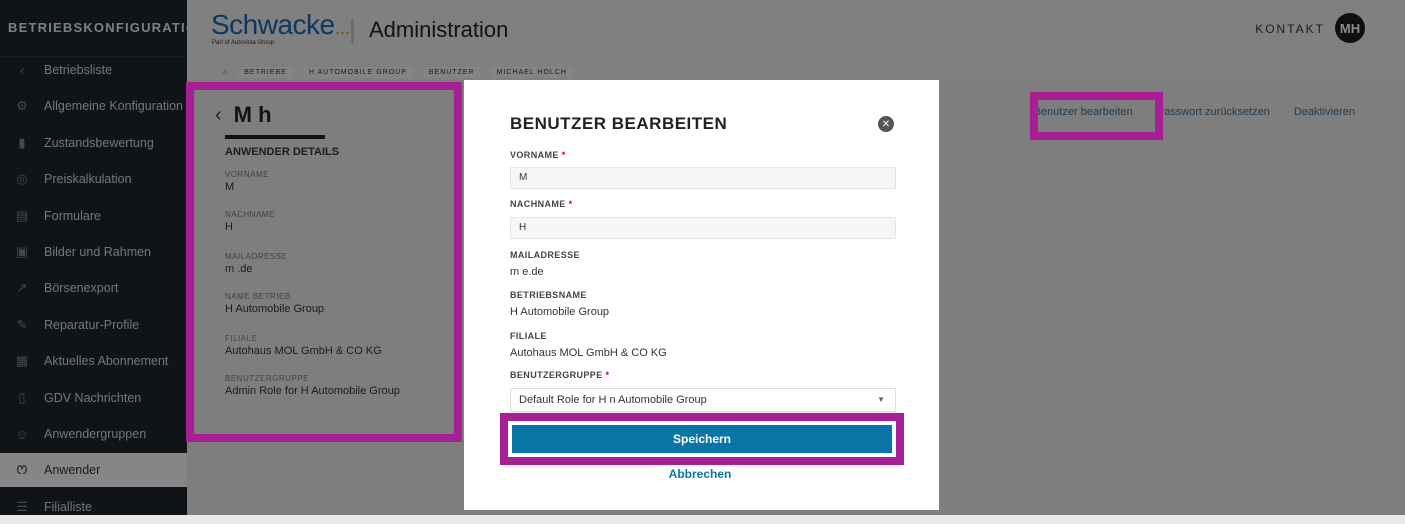 The height and width of the screenshot is (524, 1405). What do you see at coordinates (560, 375) in the screenshot?
I see `benutzergruppe-label: BENUTZERGRUPPE *` at bounding box center [560, 375].